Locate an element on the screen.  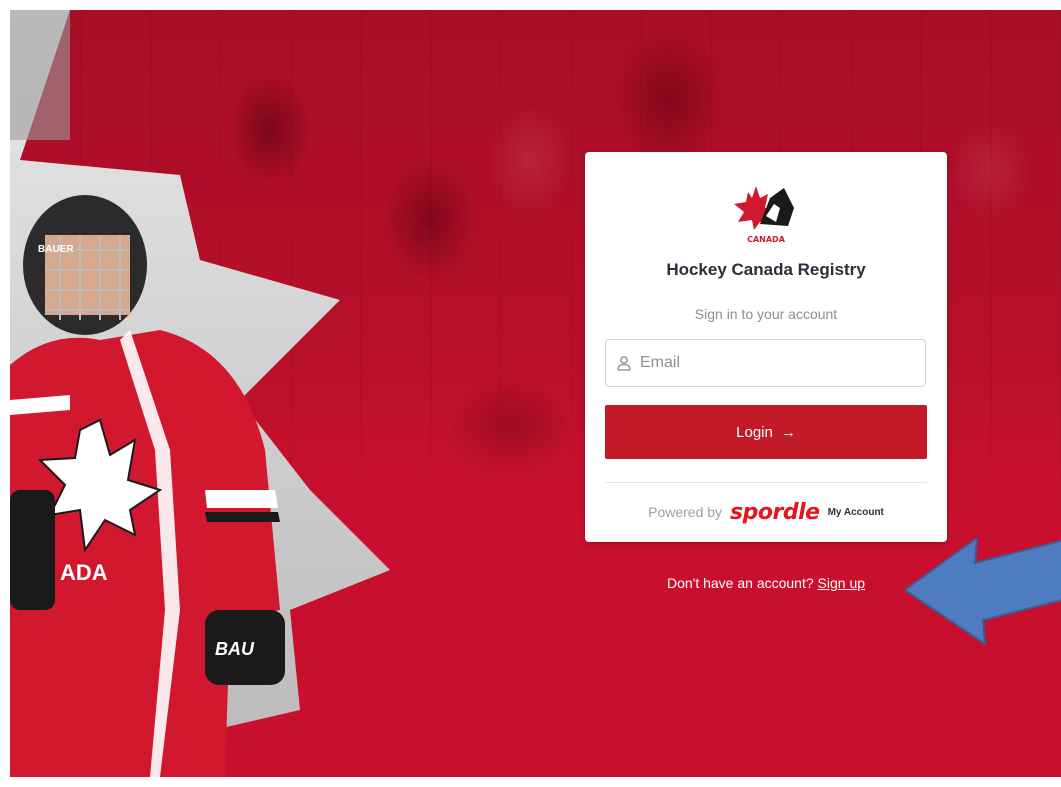
spordle-logo: spordle is located at coordinates (775, 512).